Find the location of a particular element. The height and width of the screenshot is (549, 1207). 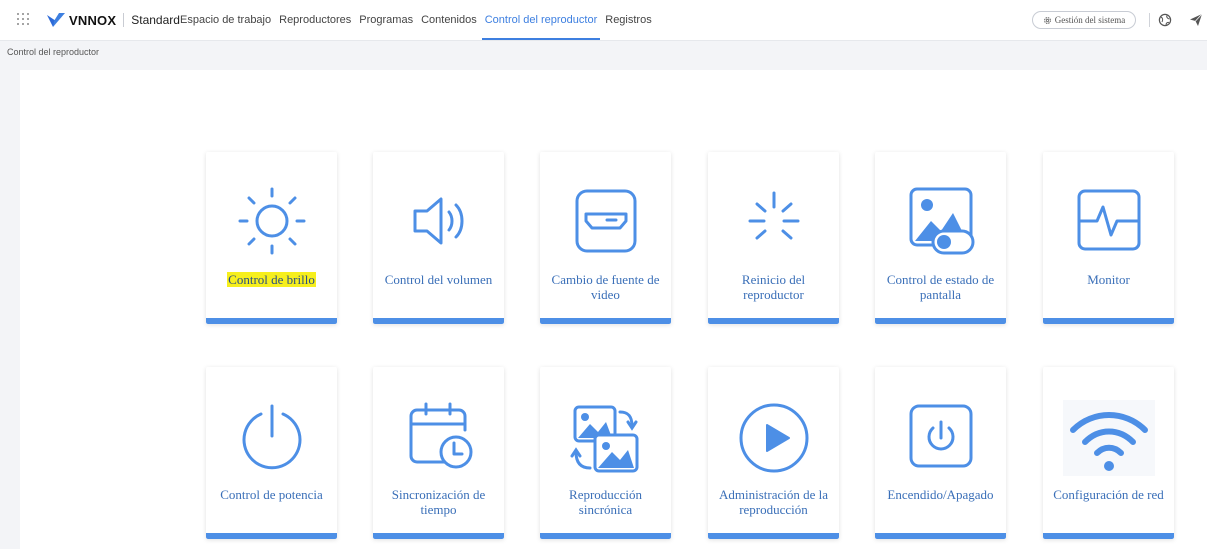

card-label: Monitor is located at coordinates (1108, 279).